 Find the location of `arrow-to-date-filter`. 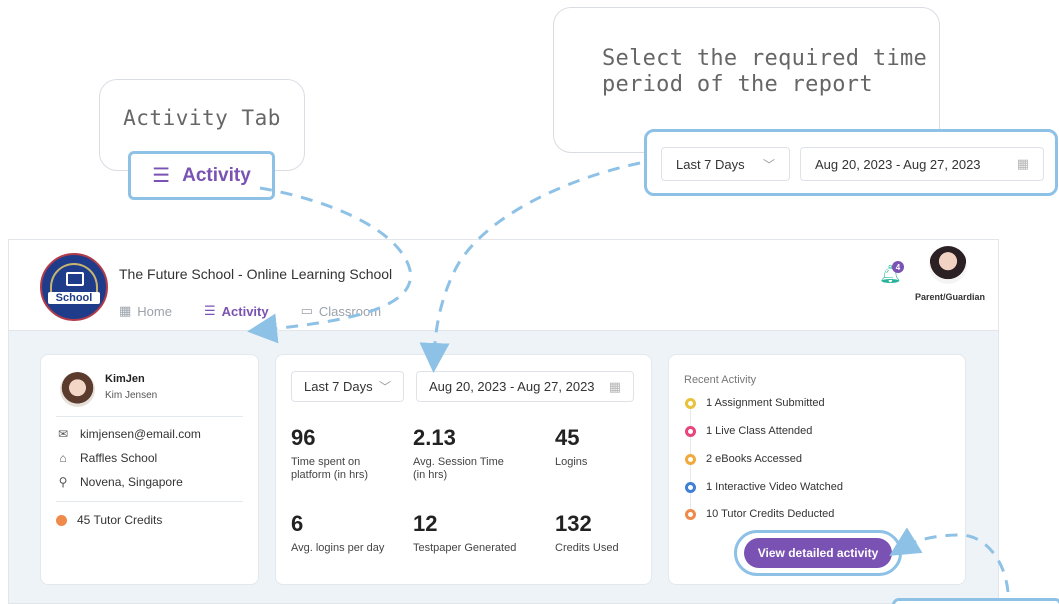

arrow-to-date-filter is located at coordinates (530, 267).